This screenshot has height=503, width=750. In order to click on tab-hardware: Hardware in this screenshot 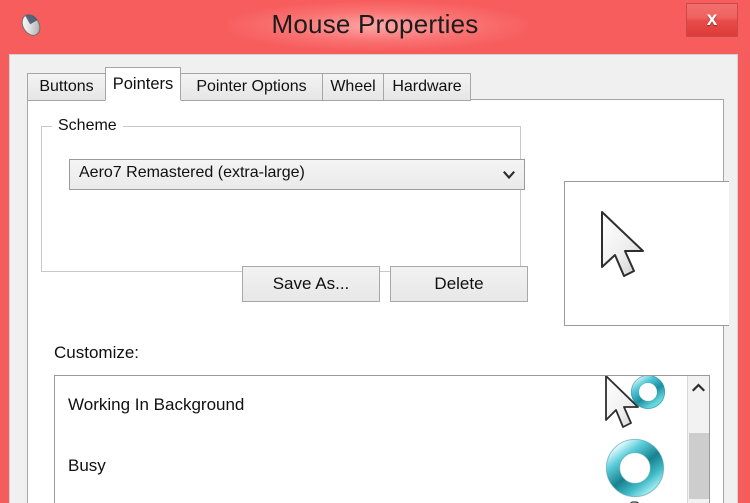, I will do `click(427, 87)`.